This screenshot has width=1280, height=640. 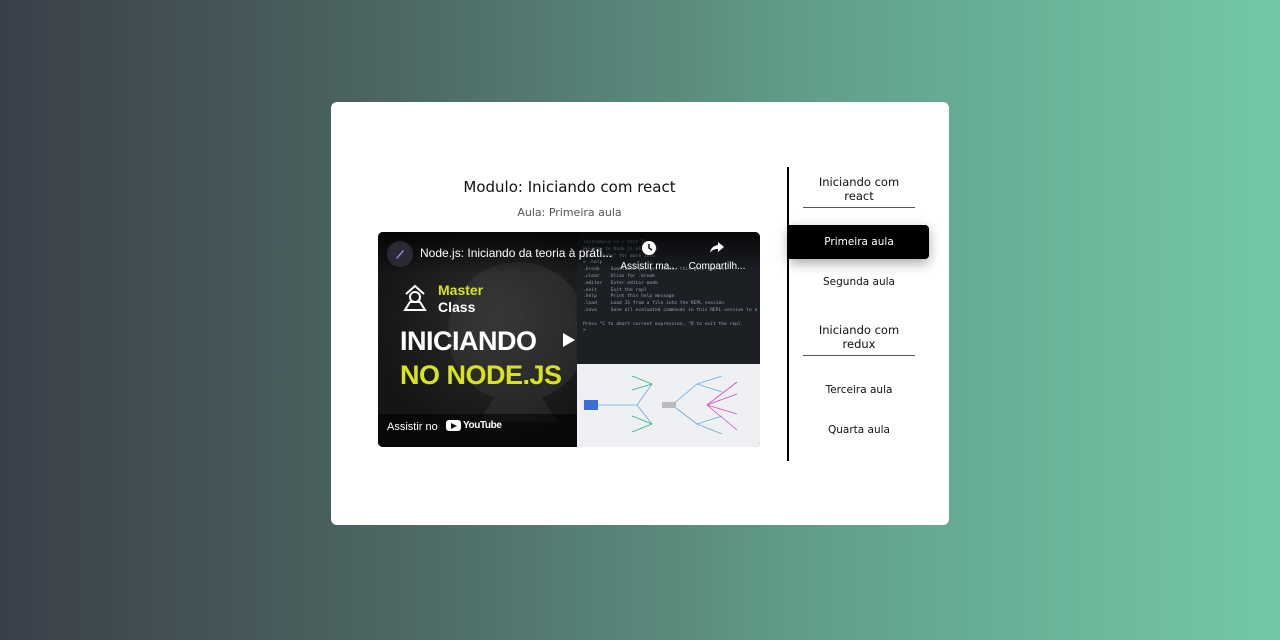 I want to click on lesson-item-segunda-aula: Segunda aula, so click(x=859, y=282).